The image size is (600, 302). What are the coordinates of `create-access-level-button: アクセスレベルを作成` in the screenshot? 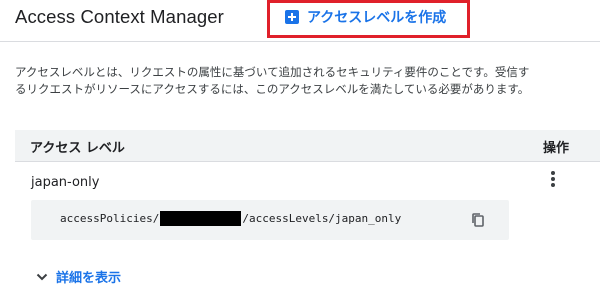 It's located at (365, 17).